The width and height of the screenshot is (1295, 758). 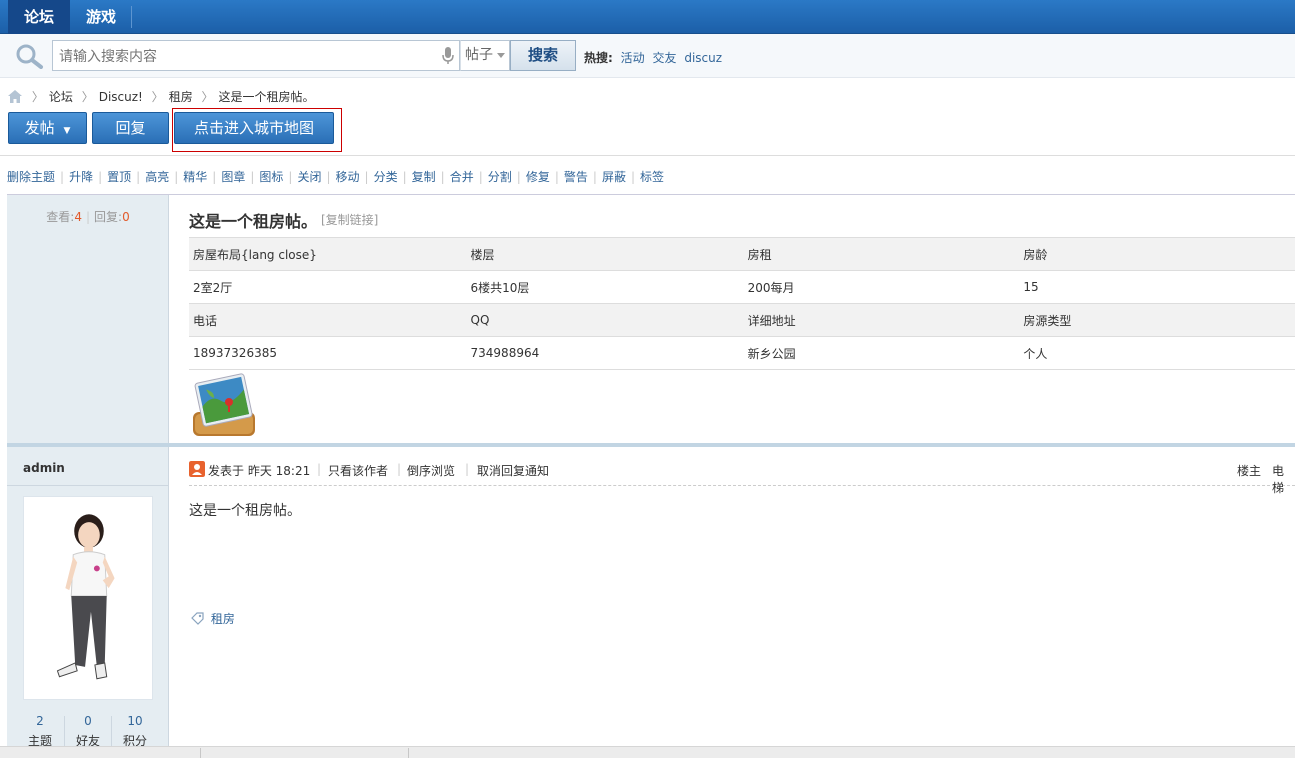 What do you see at coordinates (349, 219) in the screenshot?
I see `copy-link-button: [复制链接]` at bounding box center [349, 219].